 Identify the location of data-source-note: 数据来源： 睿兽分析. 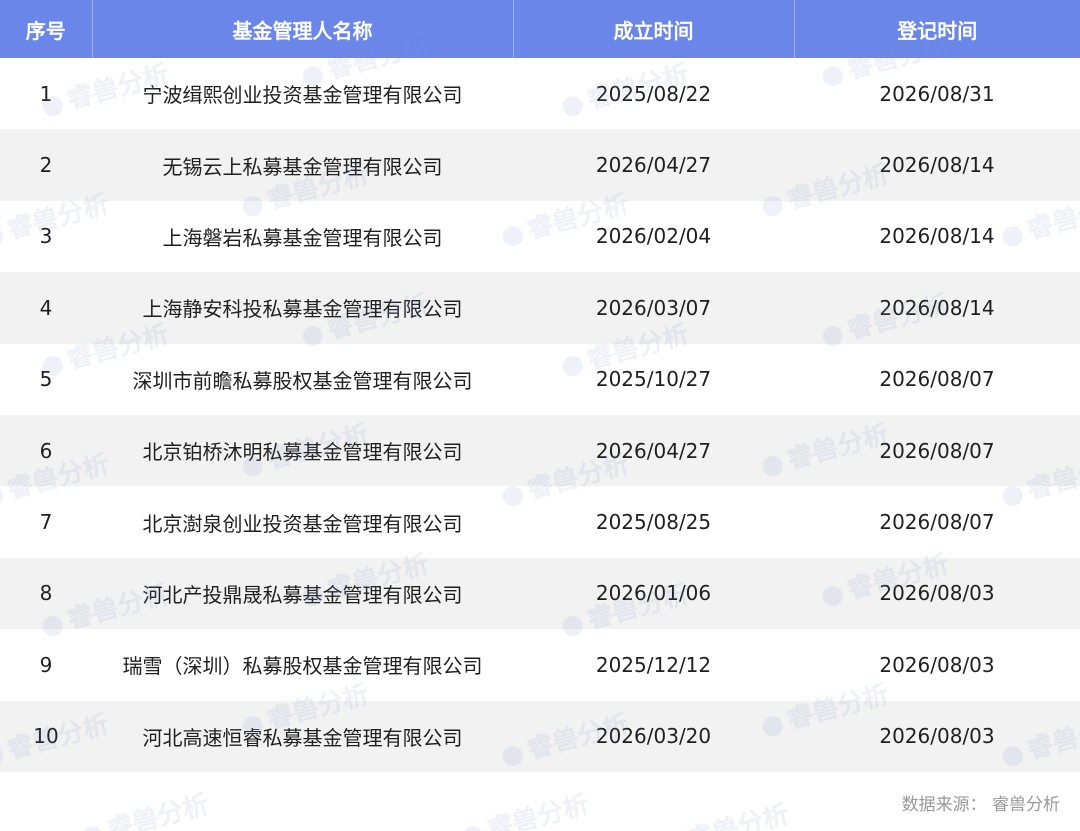
(980, 805).